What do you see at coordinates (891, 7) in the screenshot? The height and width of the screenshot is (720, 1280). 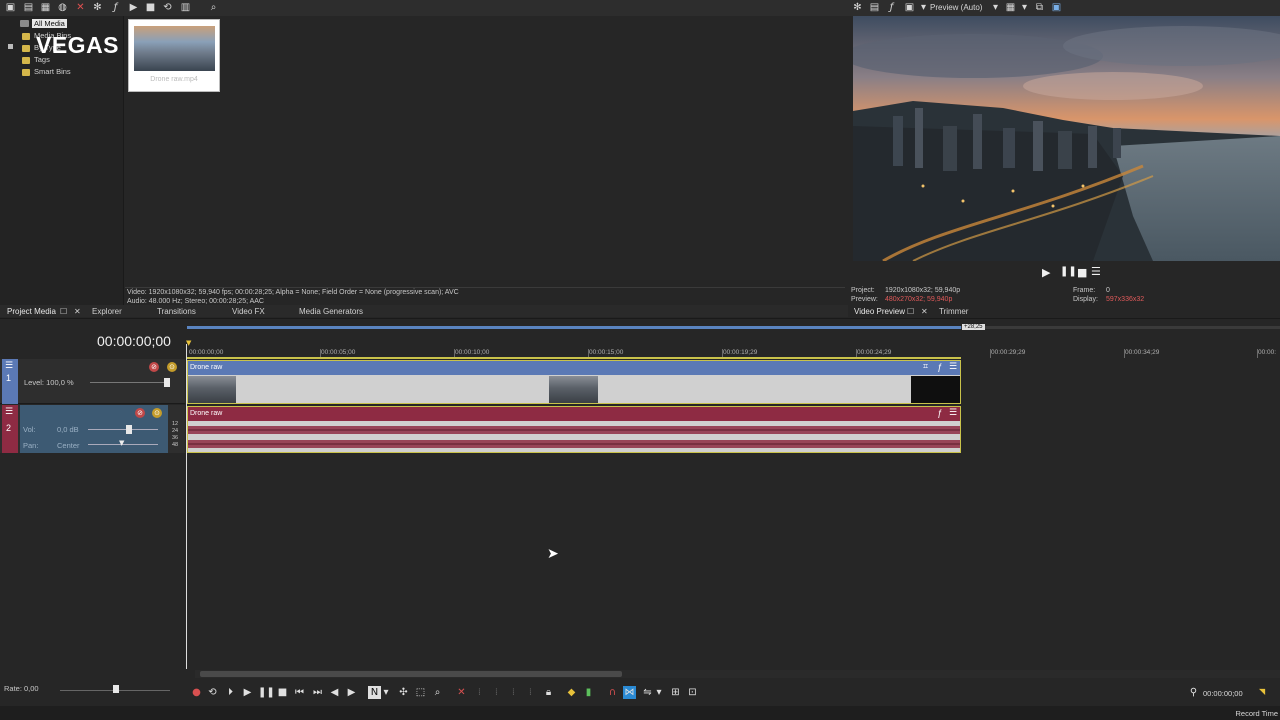 I see `preview-fx-icon: ƒ` at bounding box center [891, 7].